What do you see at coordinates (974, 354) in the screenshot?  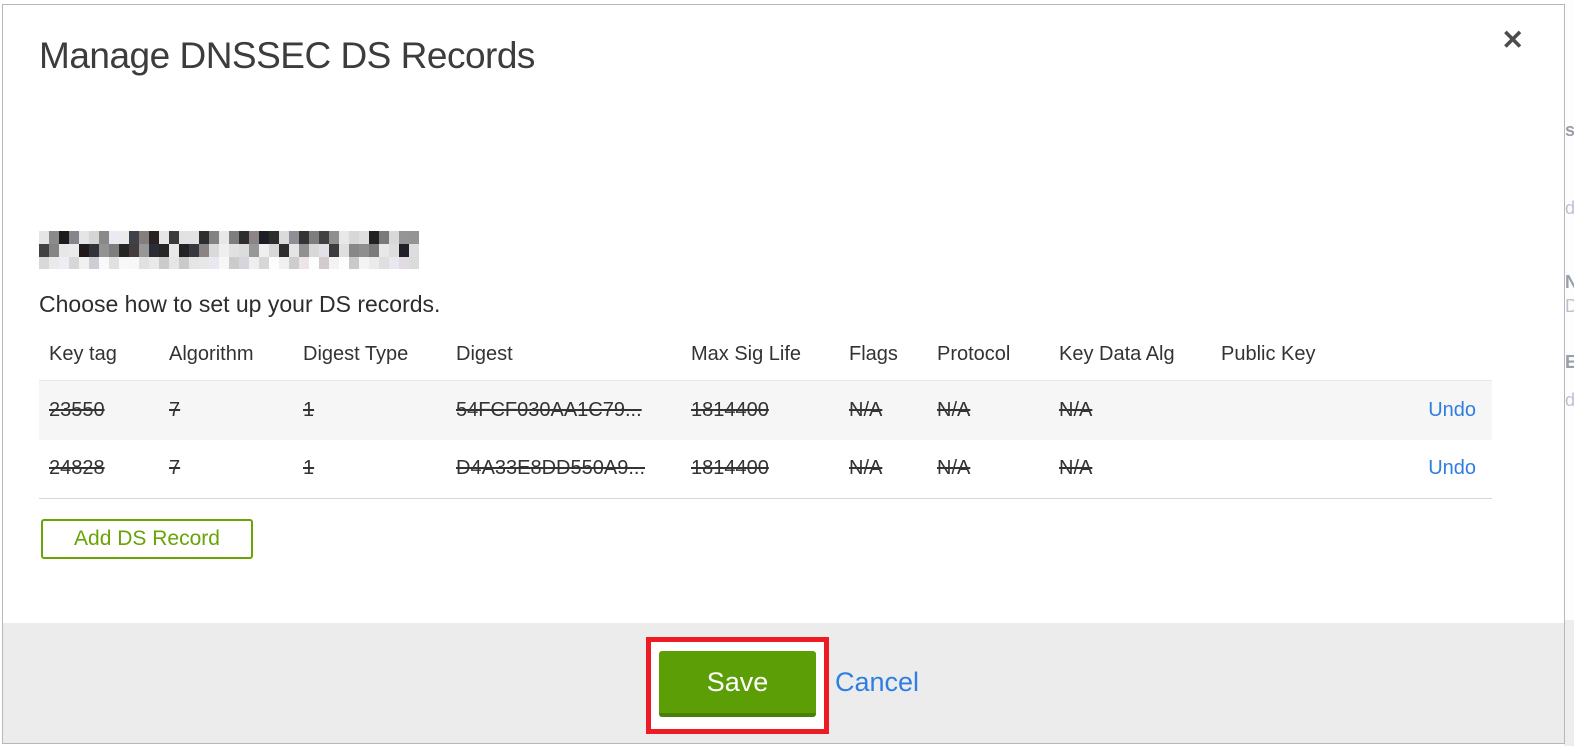 I see `col-header-protocol: Protocol` at bounding box center [974, 354].